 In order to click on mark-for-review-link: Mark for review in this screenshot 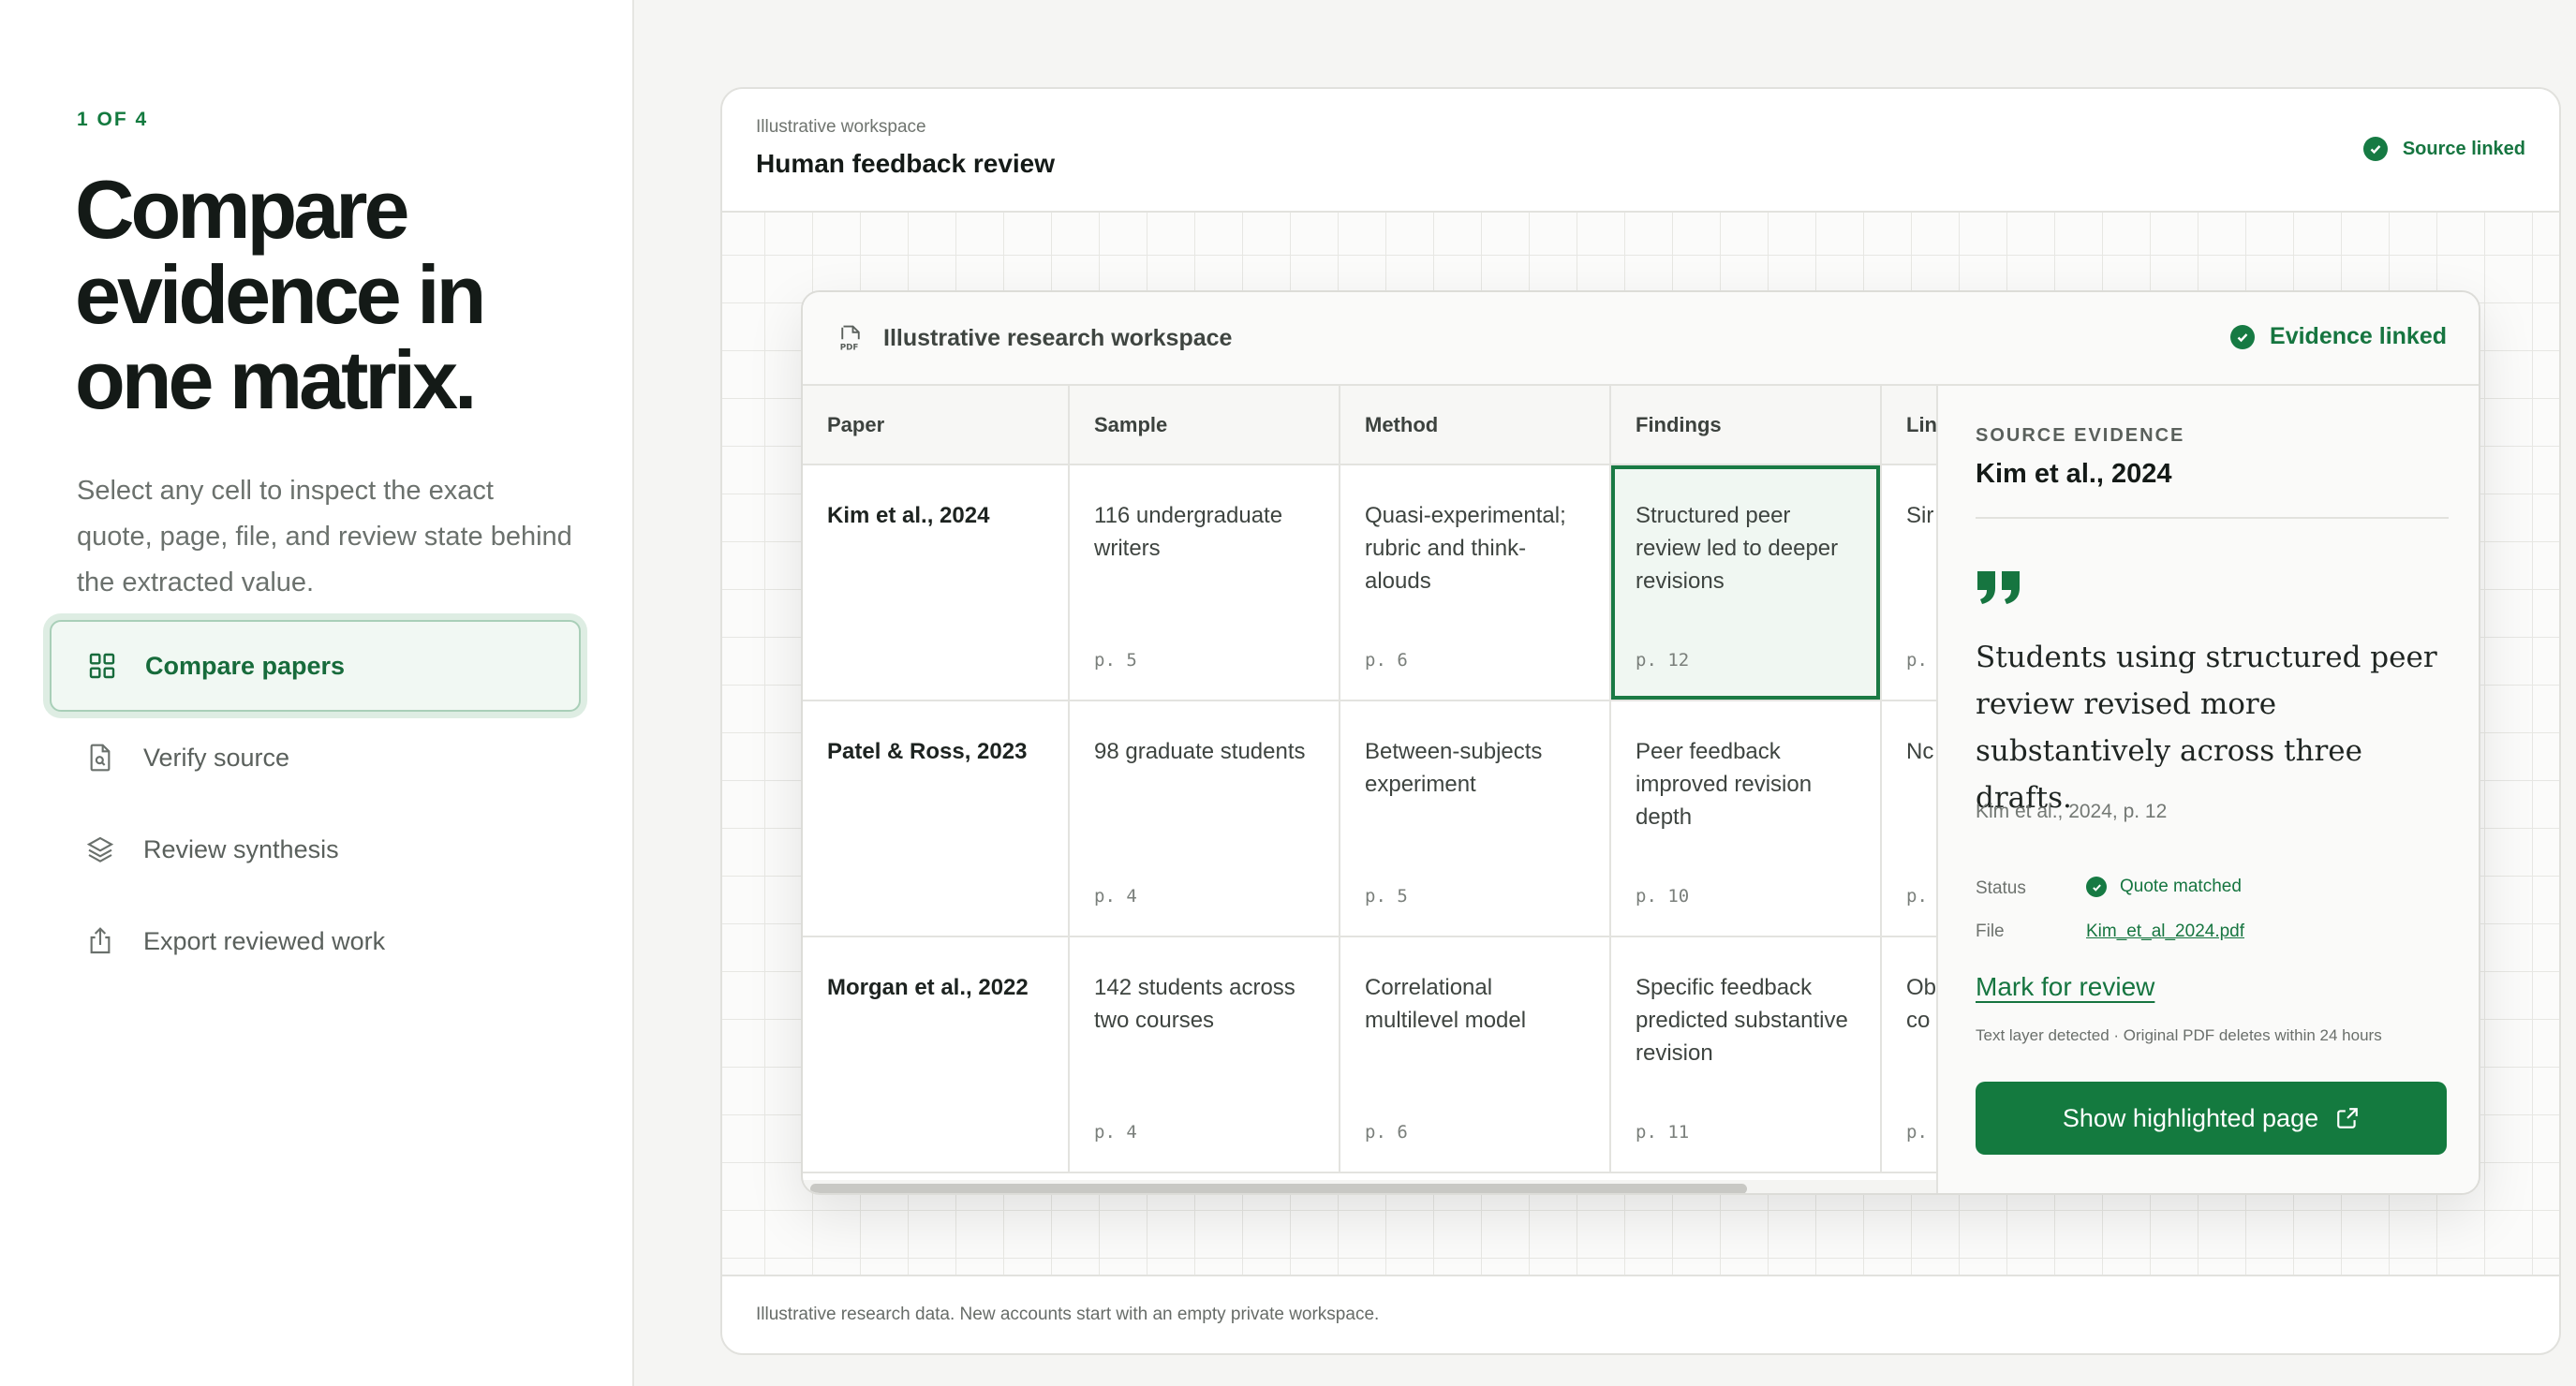, I will do `click(2065, 987)`.